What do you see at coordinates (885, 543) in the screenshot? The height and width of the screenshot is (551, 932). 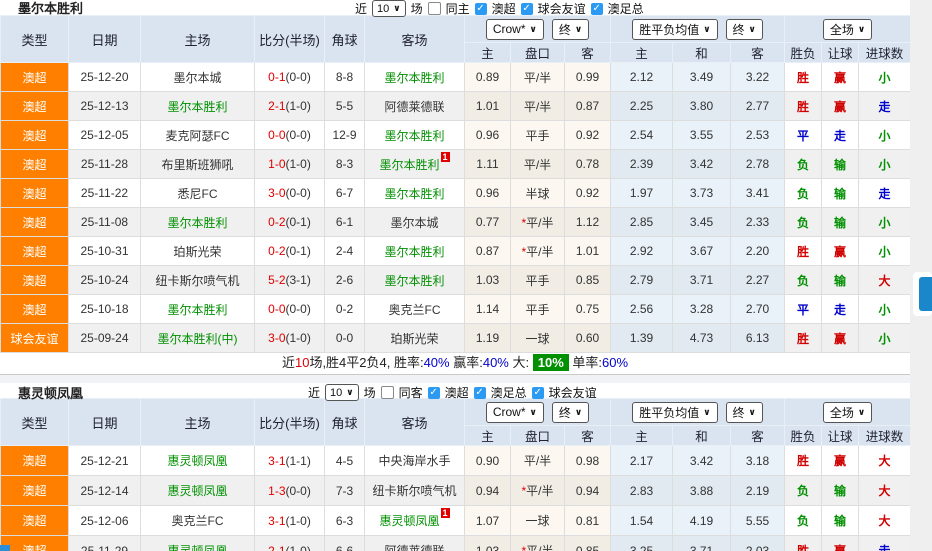 I see `goals-result-cell: 走` at bounding box center [885, 543].